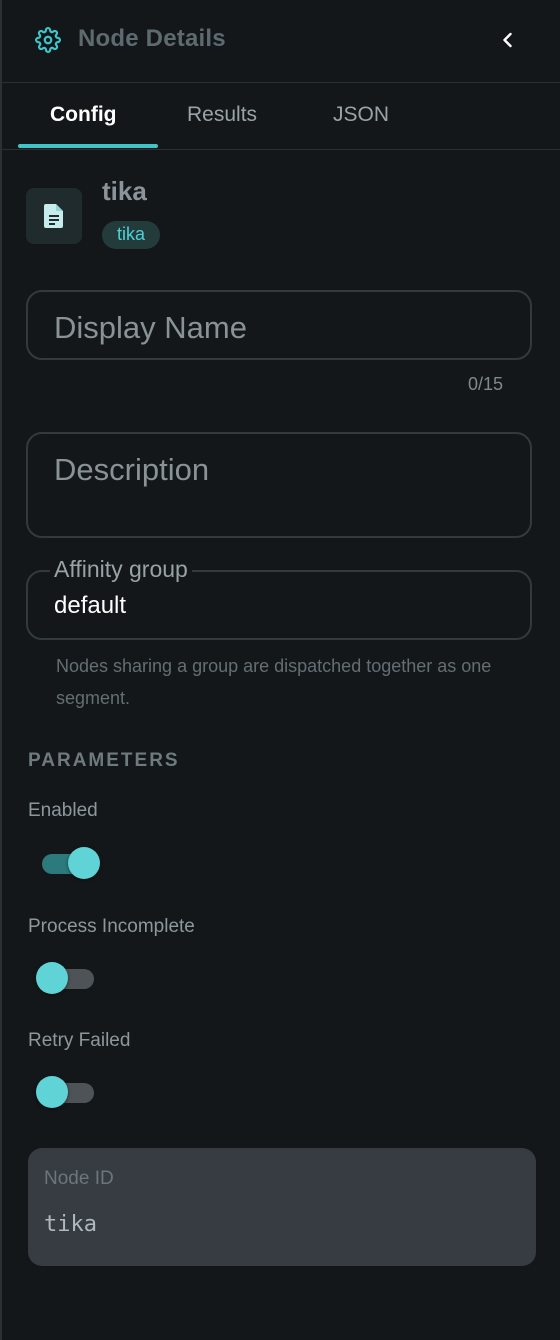  Describe the element at coordinates (279, 325) in the screenshot. I see `display-name-field: Display Name` at that location.